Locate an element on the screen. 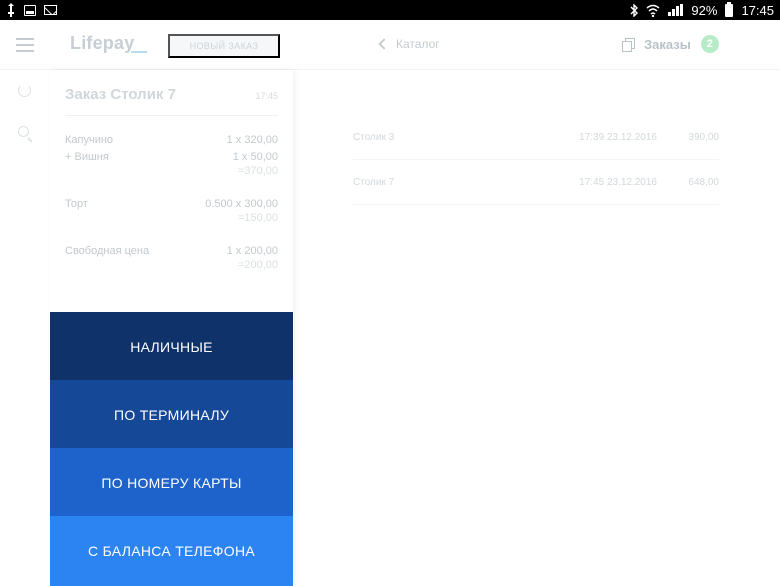 This screenshot has width=780, height=586. new-order-button: НОВЫЙ ЗАКАЗ is located at coordinates (224, 46).